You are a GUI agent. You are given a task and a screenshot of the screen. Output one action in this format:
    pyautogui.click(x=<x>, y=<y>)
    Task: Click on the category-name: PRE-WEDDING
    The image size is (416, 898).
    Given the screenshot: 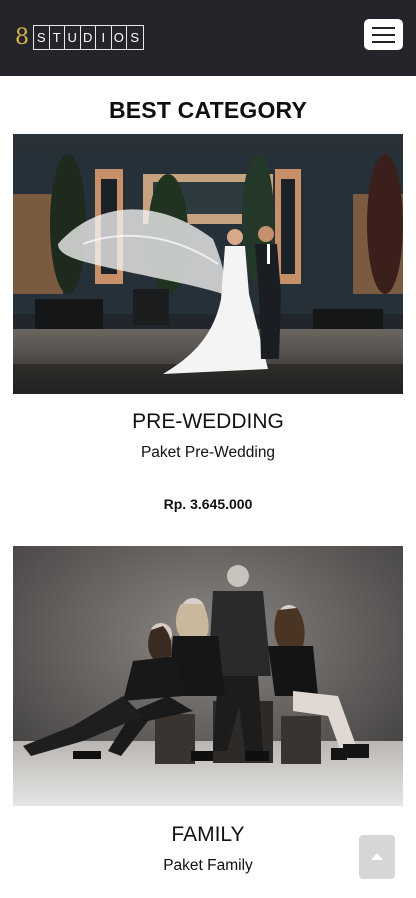 What is the action you would take?
    pyautogui.click(x=208, y=422)
    